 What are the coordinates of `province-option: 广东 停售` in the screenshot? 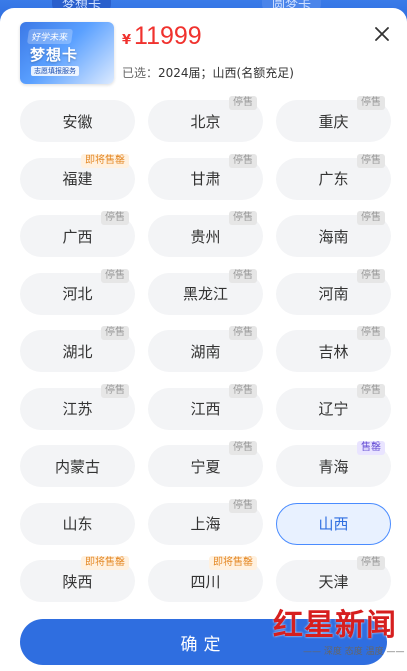 It's located at (333, 176).